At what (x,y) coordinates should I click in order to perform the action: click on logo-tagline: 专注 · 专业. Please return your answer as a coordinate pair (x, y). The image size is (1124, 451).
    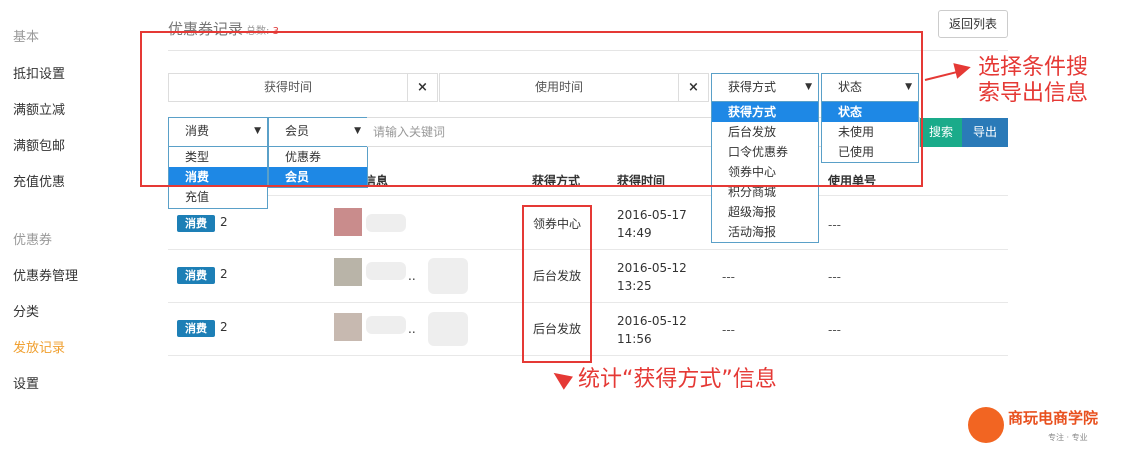
    Looking at the image, I should click on (1068, 437).